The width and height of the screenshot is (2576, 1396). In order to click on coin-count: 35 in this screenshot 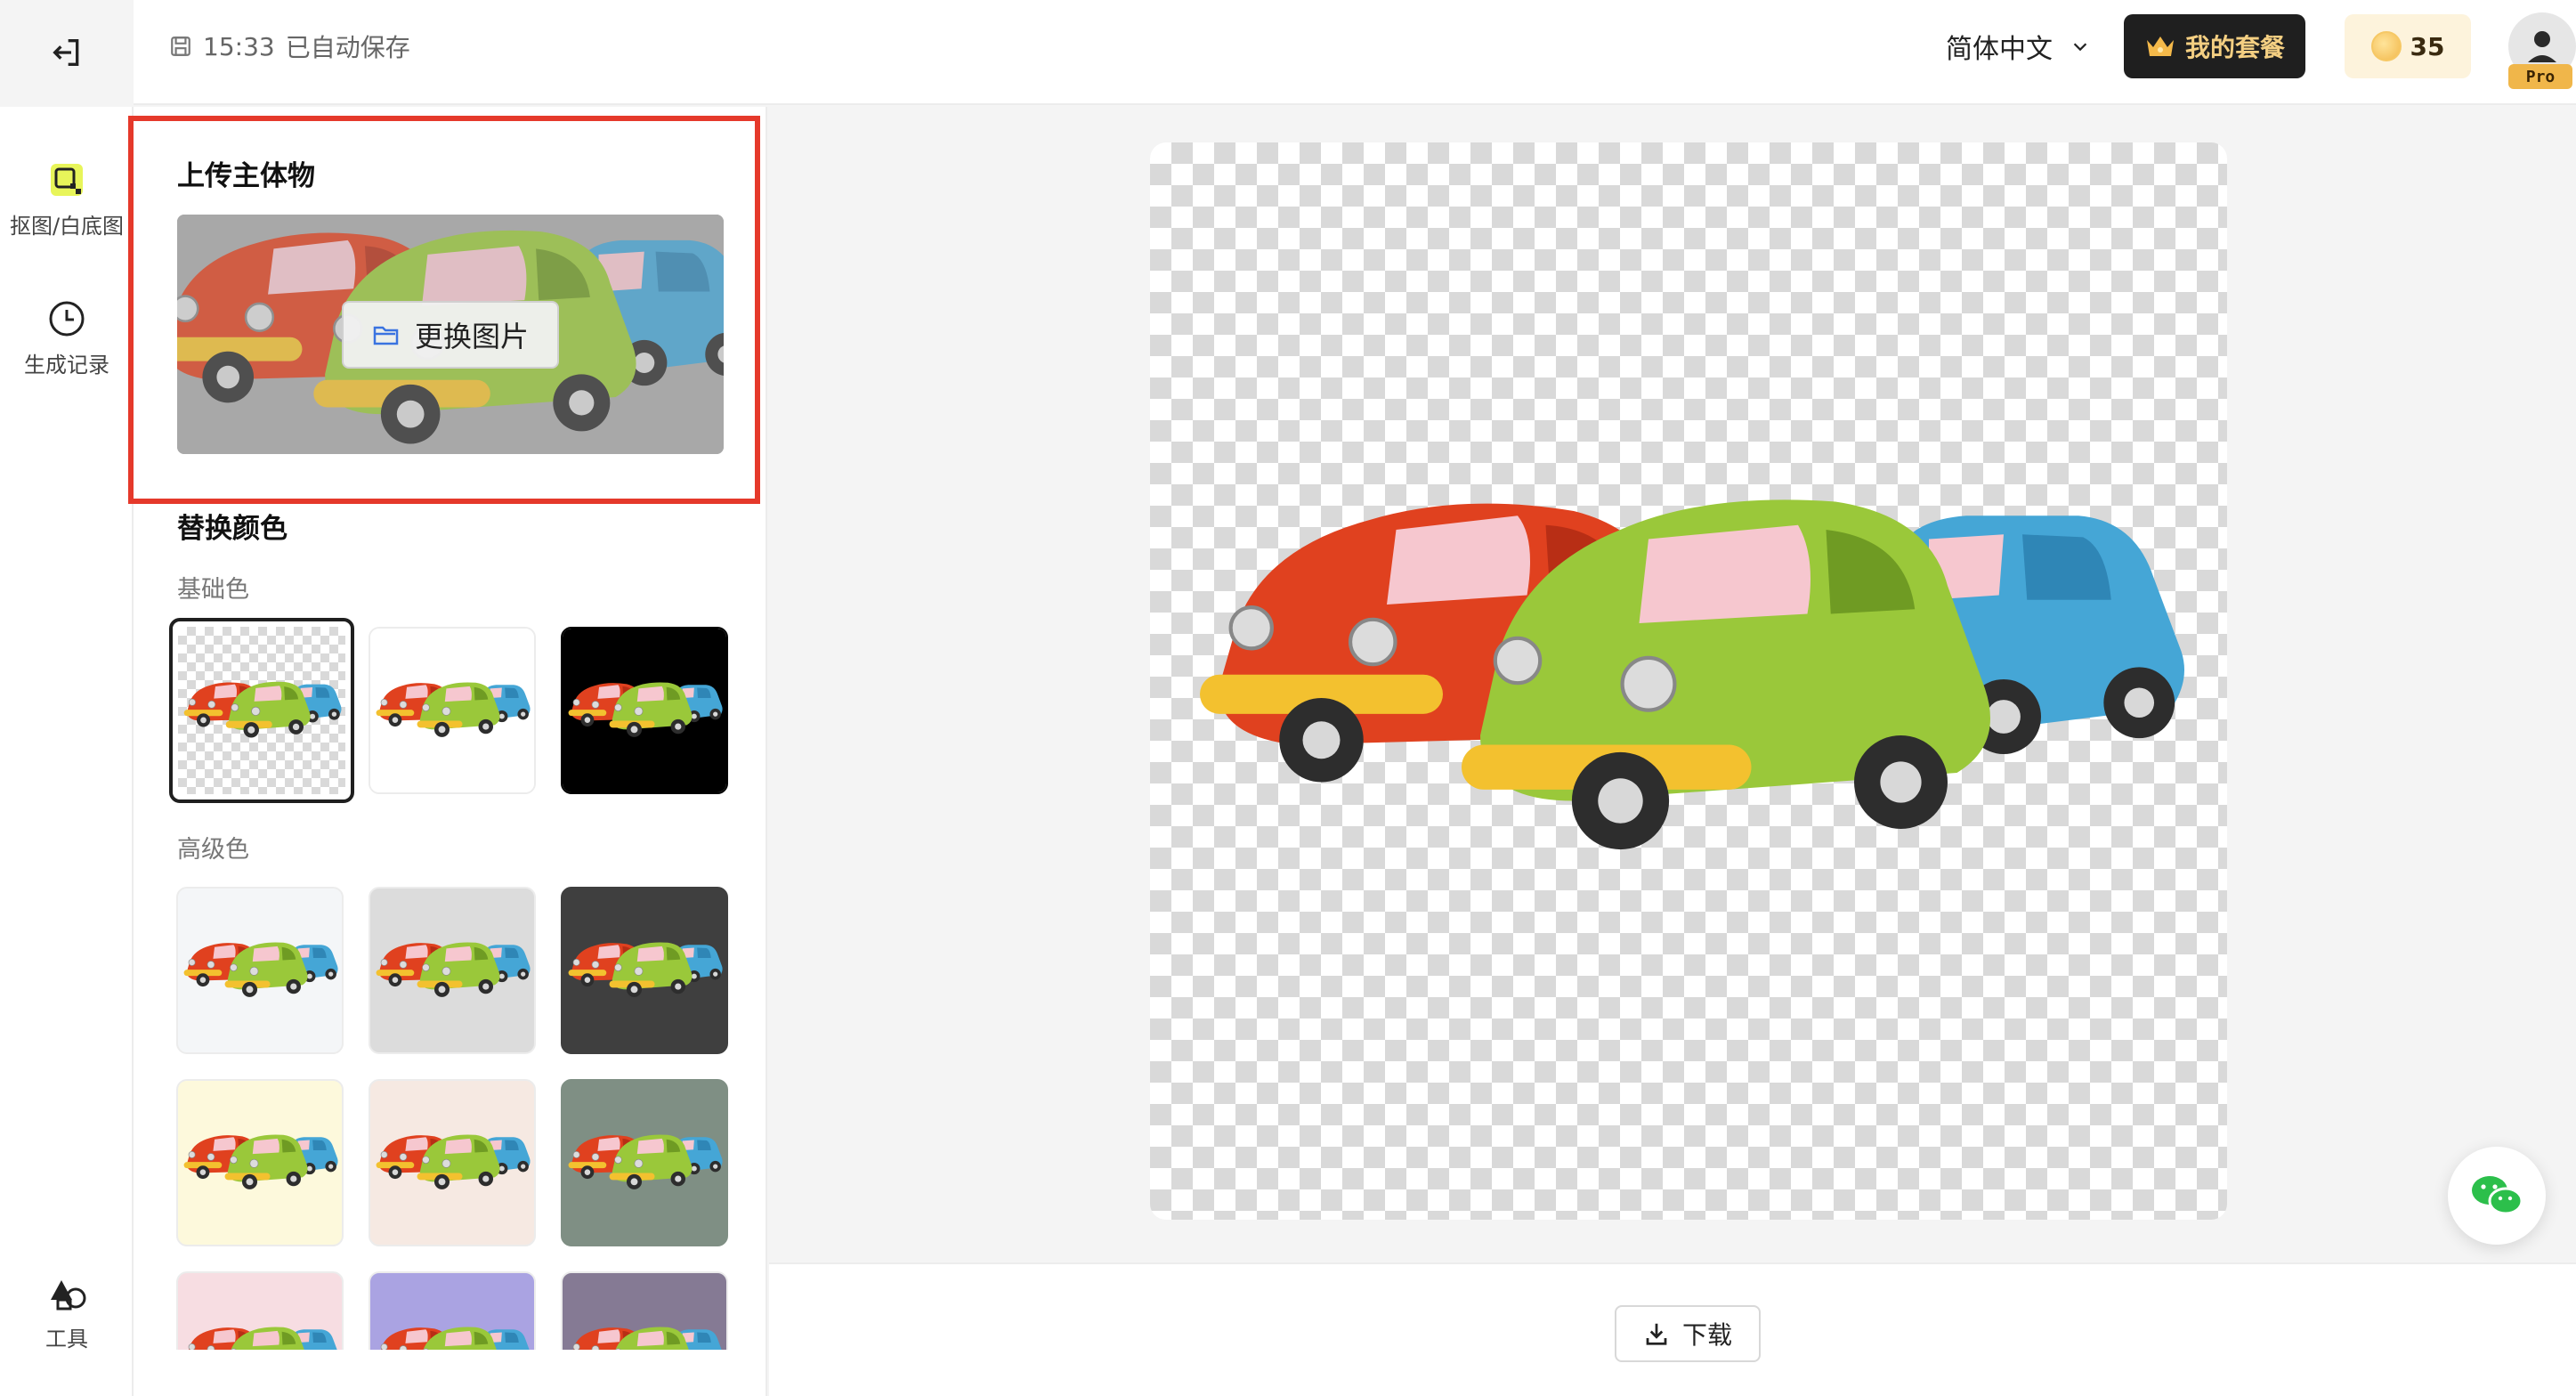, I will do `click(2427, 46)`.